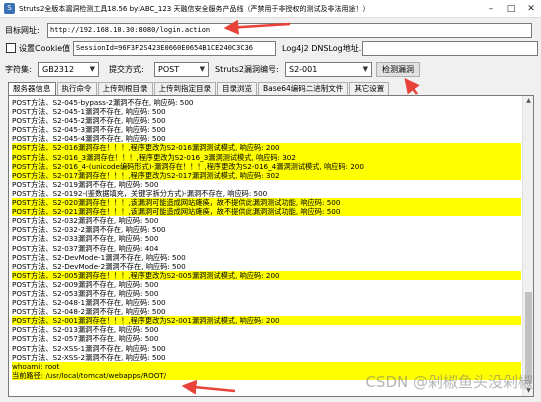 This screenshot has width=541, height=402. What do you see at coordinates (89, 357) in the screenshot?
I see `log-line: POST方法、S2-XSS-2漏洞不存在, 响应码: 500` at bounding box center [89, 357].